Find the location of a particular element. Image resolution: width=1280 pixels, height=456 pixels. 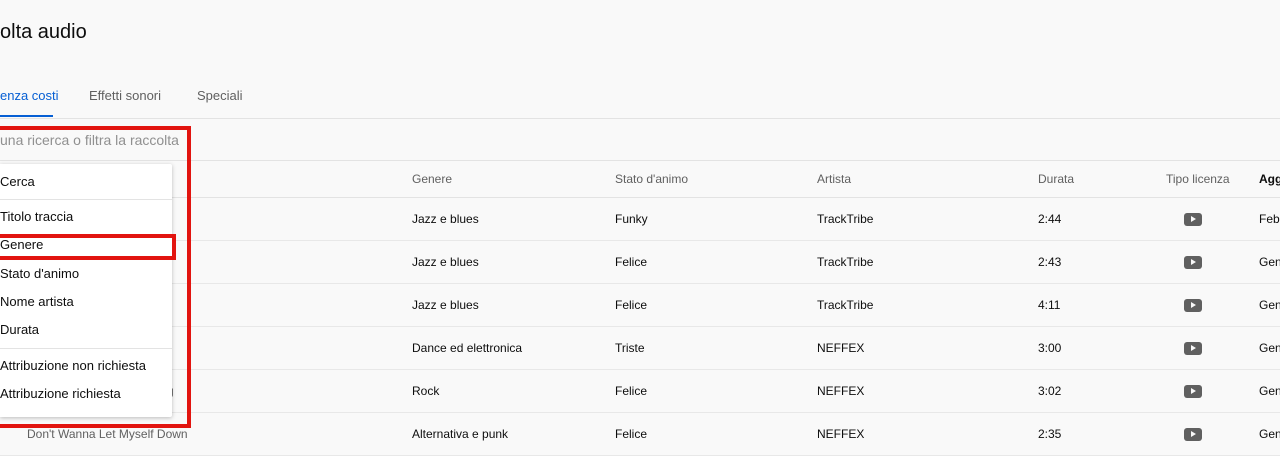

track-mood: Triste is located at coordinates (630, 348).